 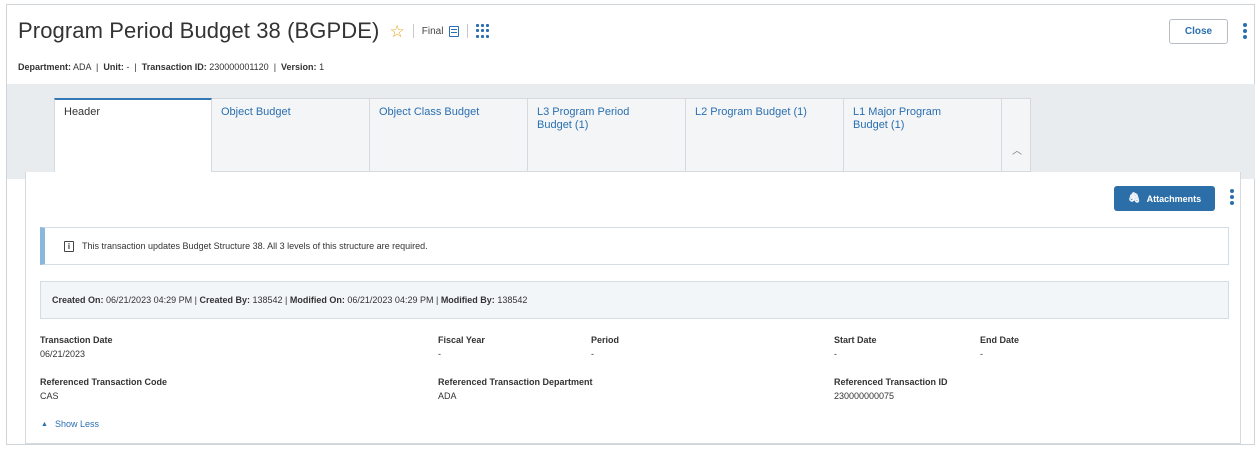 What do you see at coordinates (1245, 32) in the screenshot?
I see `more-options-icon` at bounding box center [1245, 32].